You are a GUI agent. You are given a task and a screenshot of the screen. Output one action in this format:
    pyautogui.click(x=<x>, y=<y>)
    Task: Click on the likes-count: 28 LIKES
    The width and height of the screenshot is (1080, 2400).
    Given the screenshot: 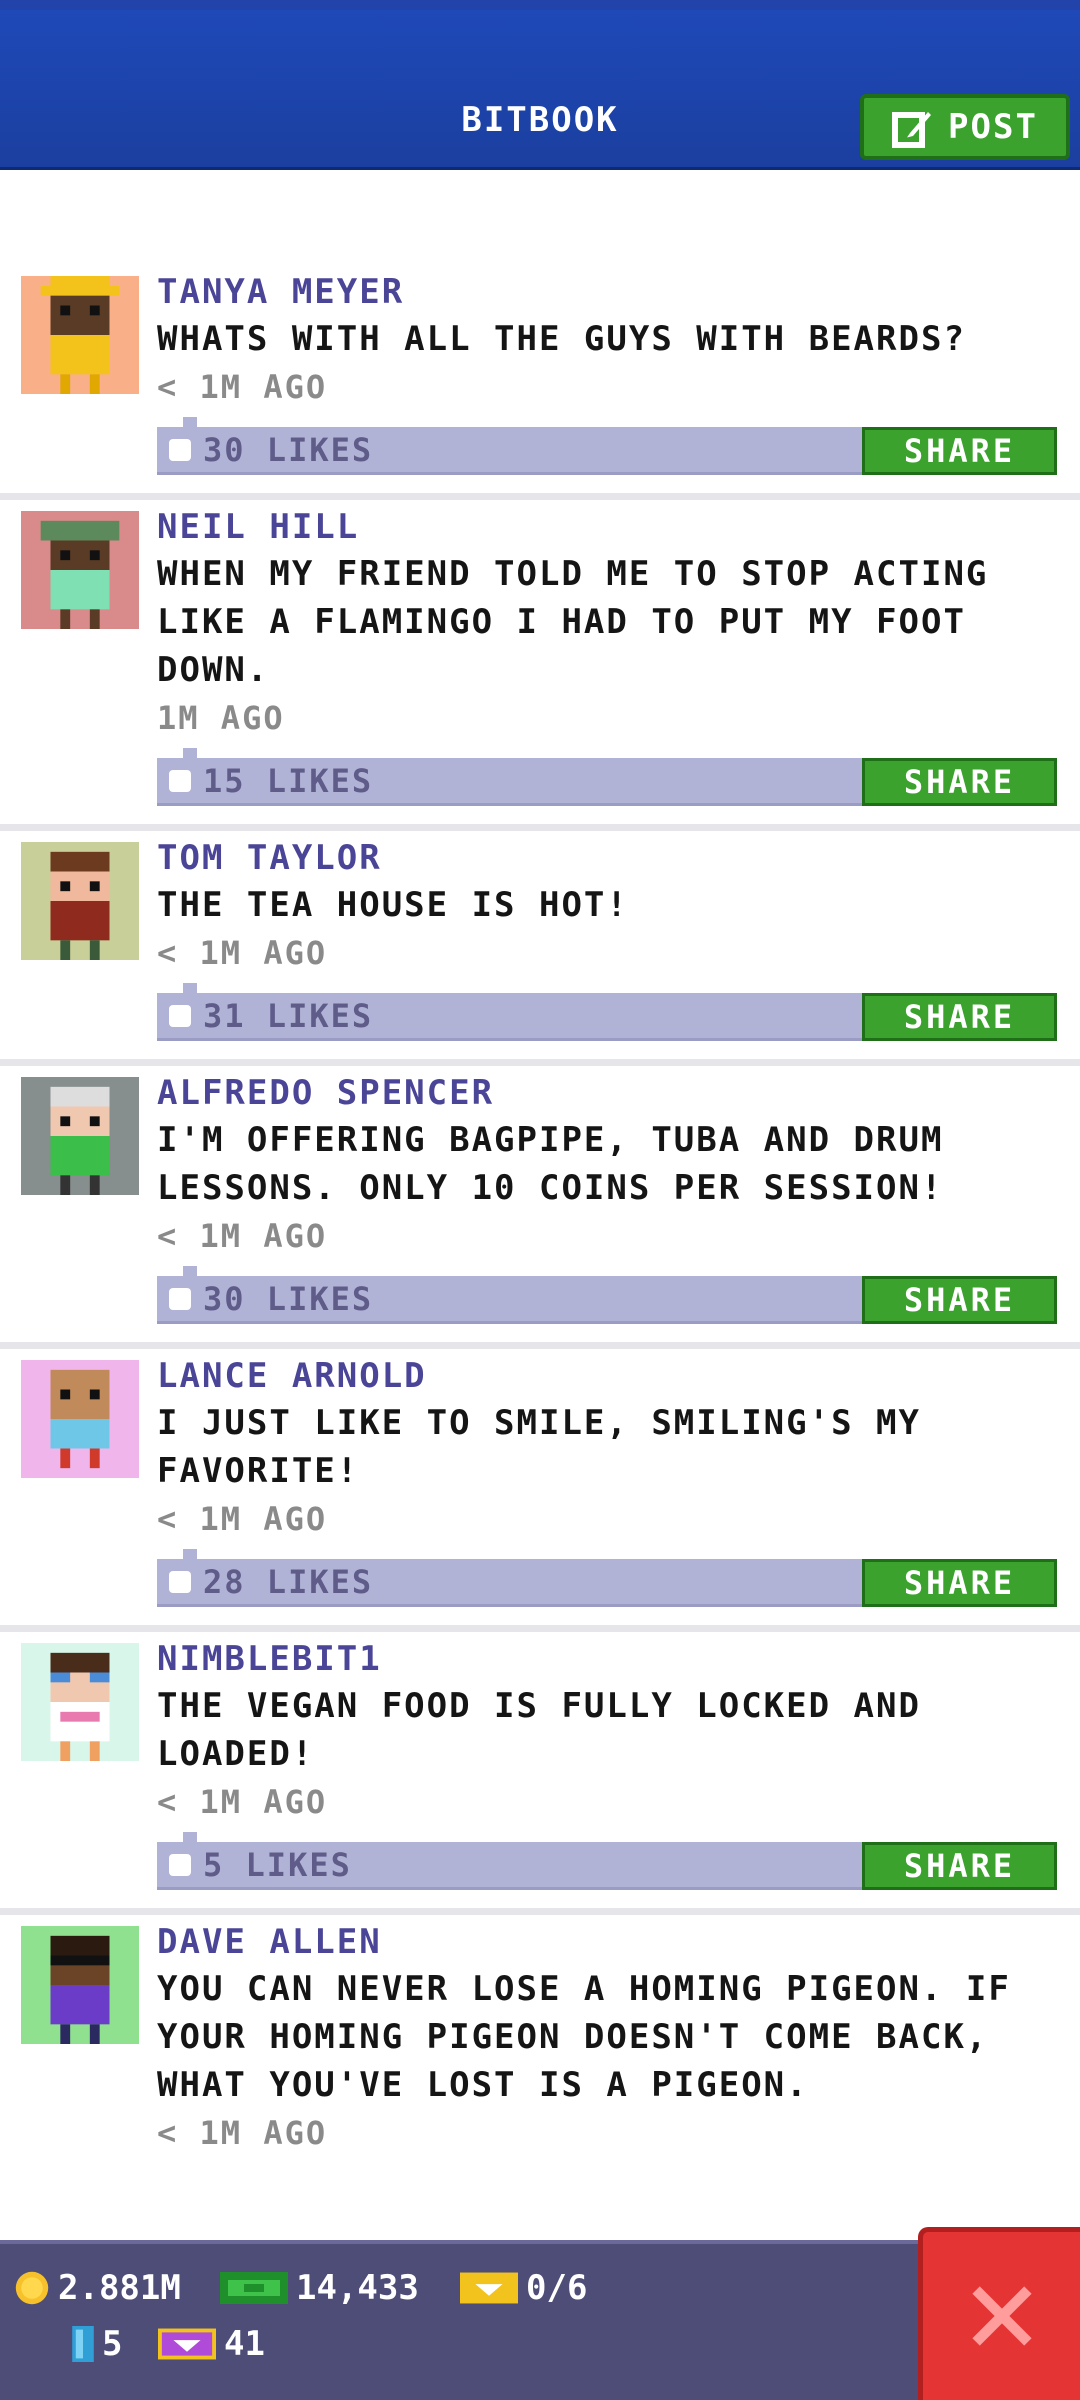 What is the action you would take?
    pyautogui.click(x=288, y=1581)
    